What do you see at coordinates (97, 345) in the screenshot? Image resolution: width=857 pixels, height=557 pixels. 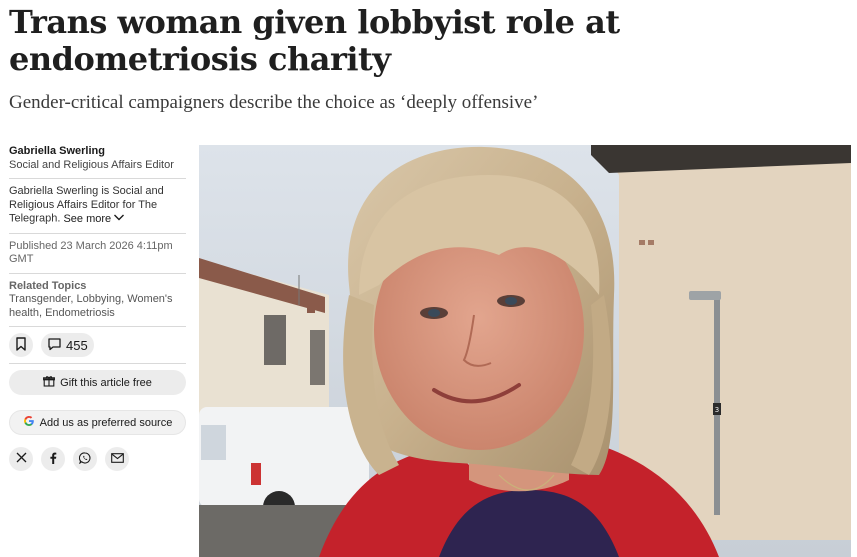 I see `action-row: 455` at bounding box center [97, 345].